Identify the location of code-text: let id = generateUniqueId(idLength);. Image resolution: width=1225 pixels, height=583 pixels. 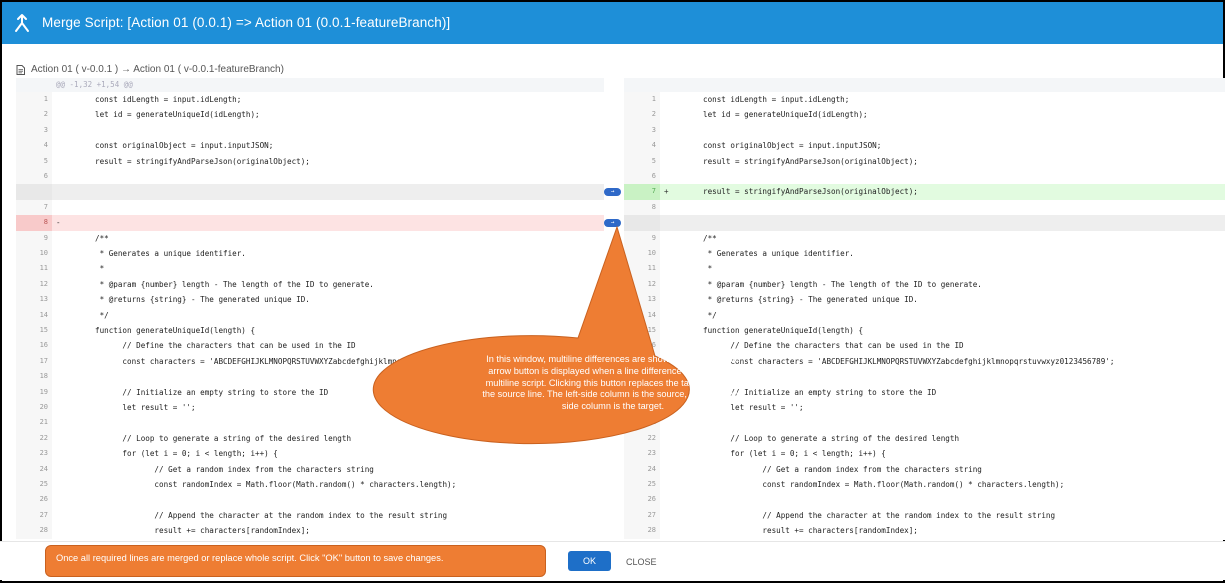
(177, 115).